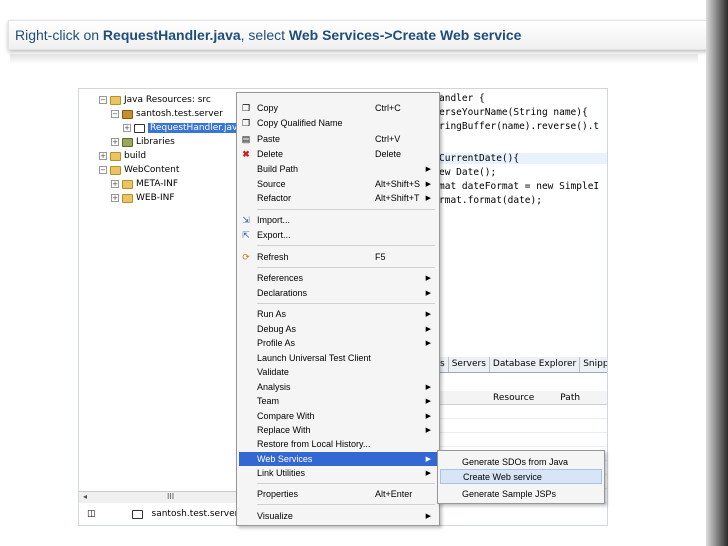 This screenshot has width=728, height=546. I want to click on views-tab-bar: s Servers Database Explorer Snippets, so click(522, 365).